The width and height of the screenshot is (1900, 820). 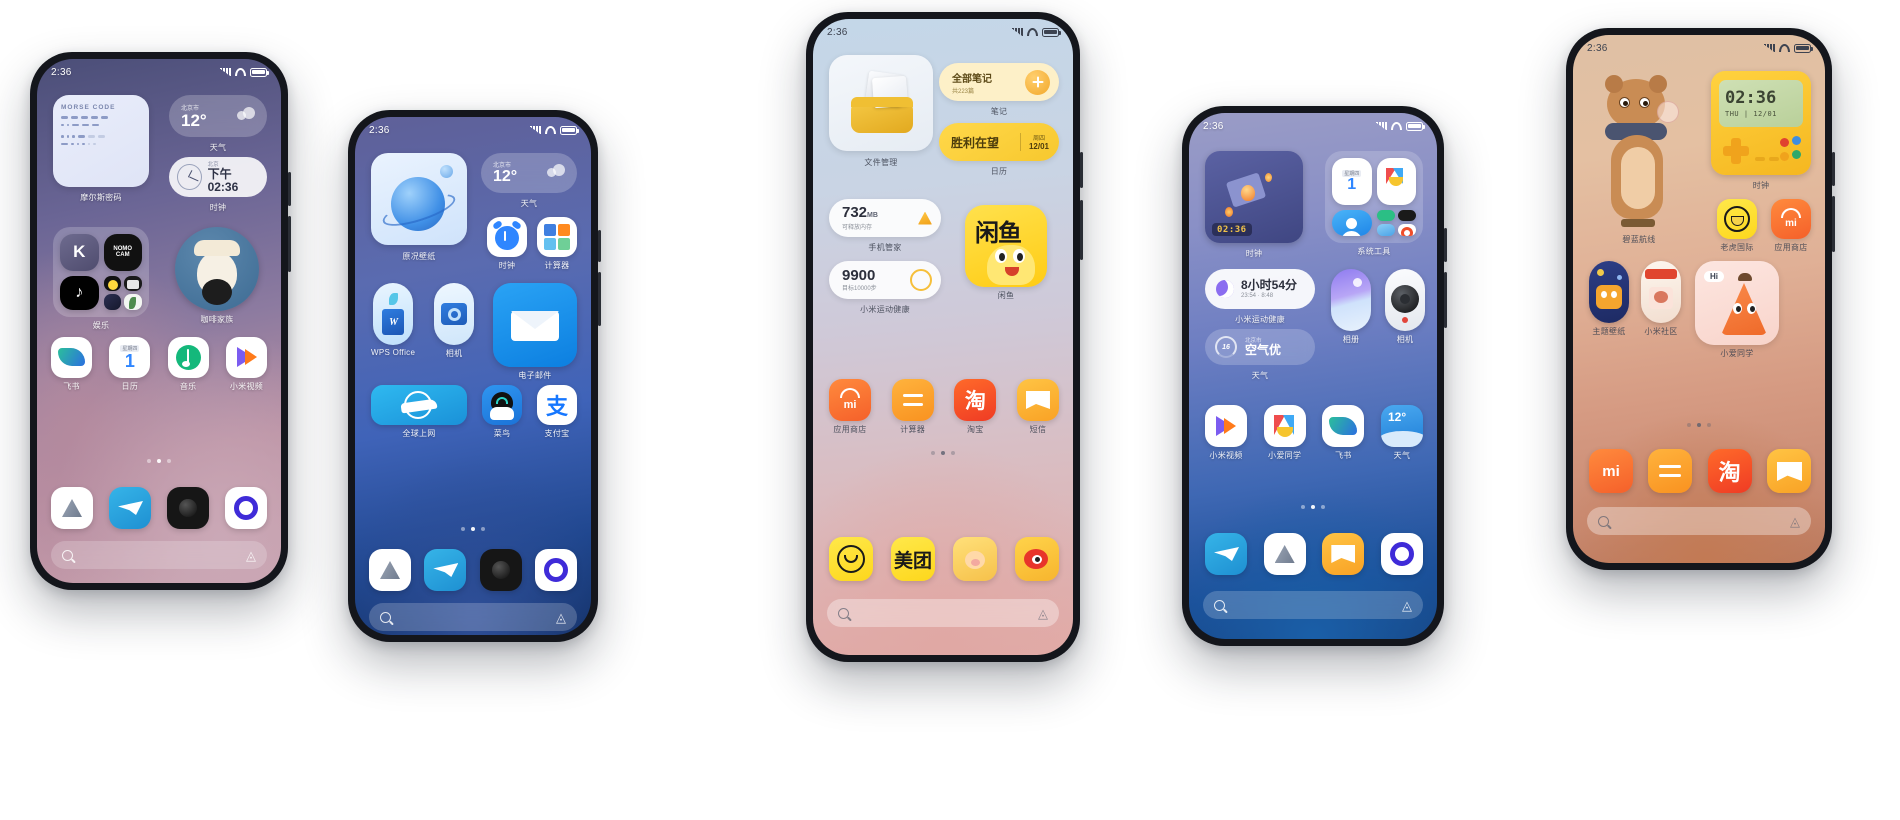 I want to click on app-music: 音乐, so click(x=188, y=364).